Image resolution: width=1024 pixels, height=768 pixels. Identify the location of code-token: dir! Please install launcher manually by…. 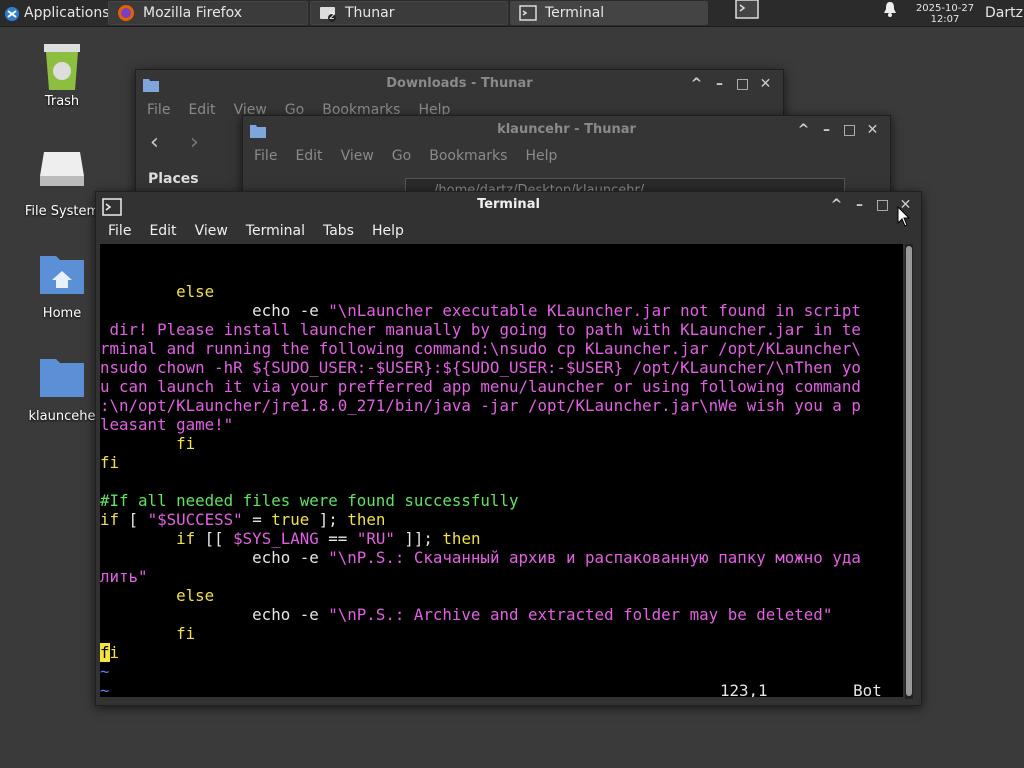
(480, 329).